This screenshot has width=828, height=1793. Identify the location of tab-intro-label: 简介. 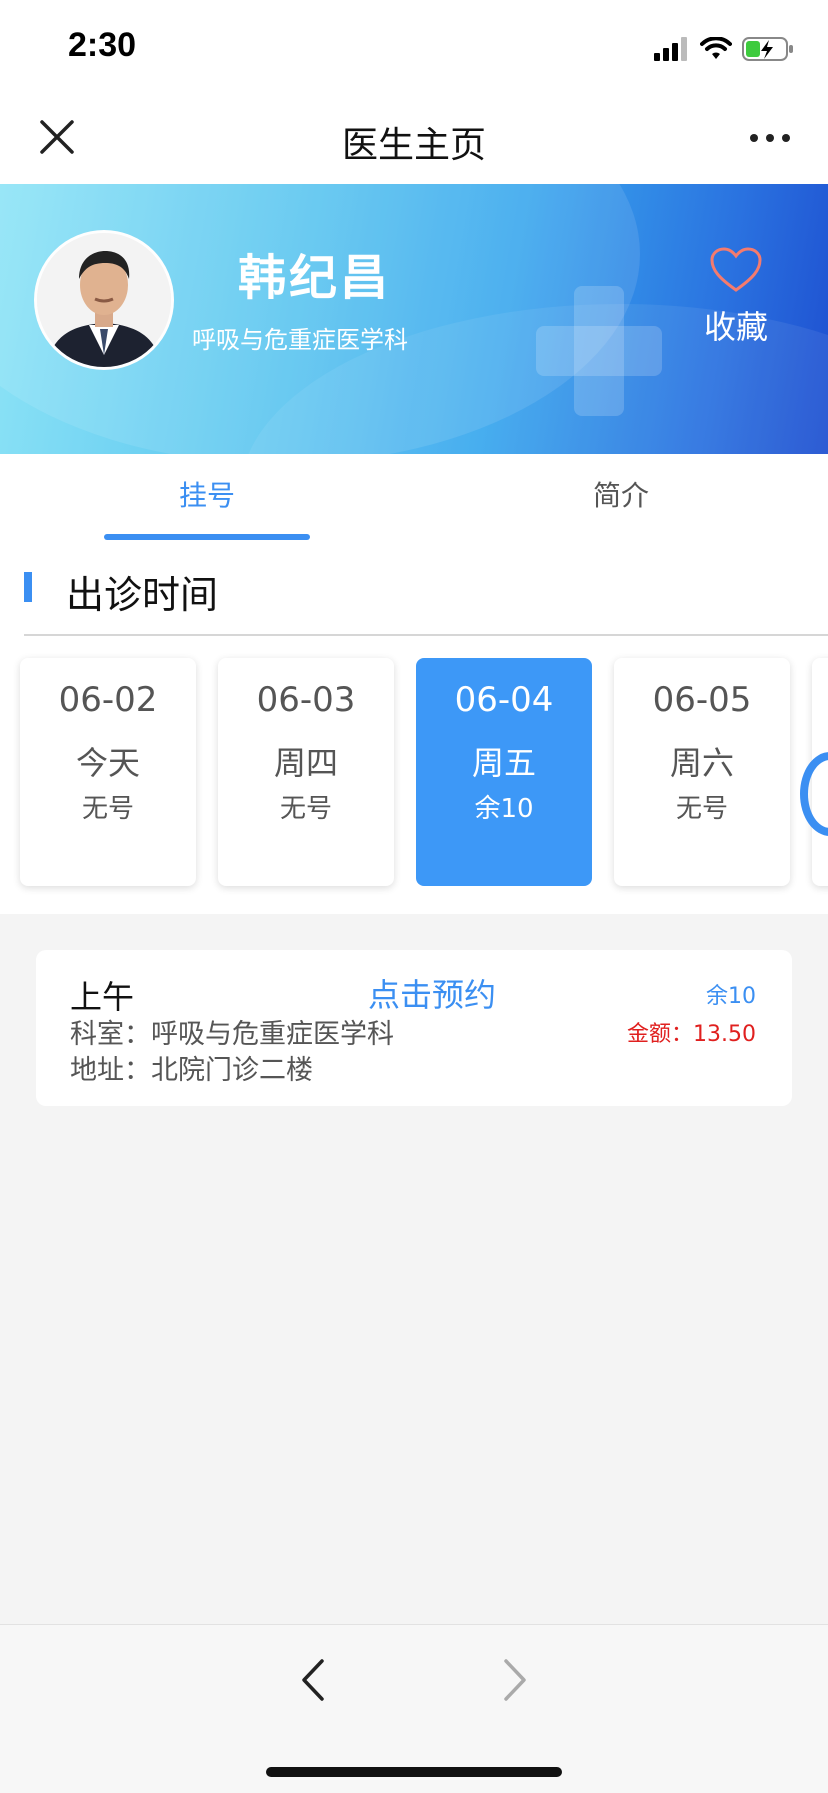
(620, 495).